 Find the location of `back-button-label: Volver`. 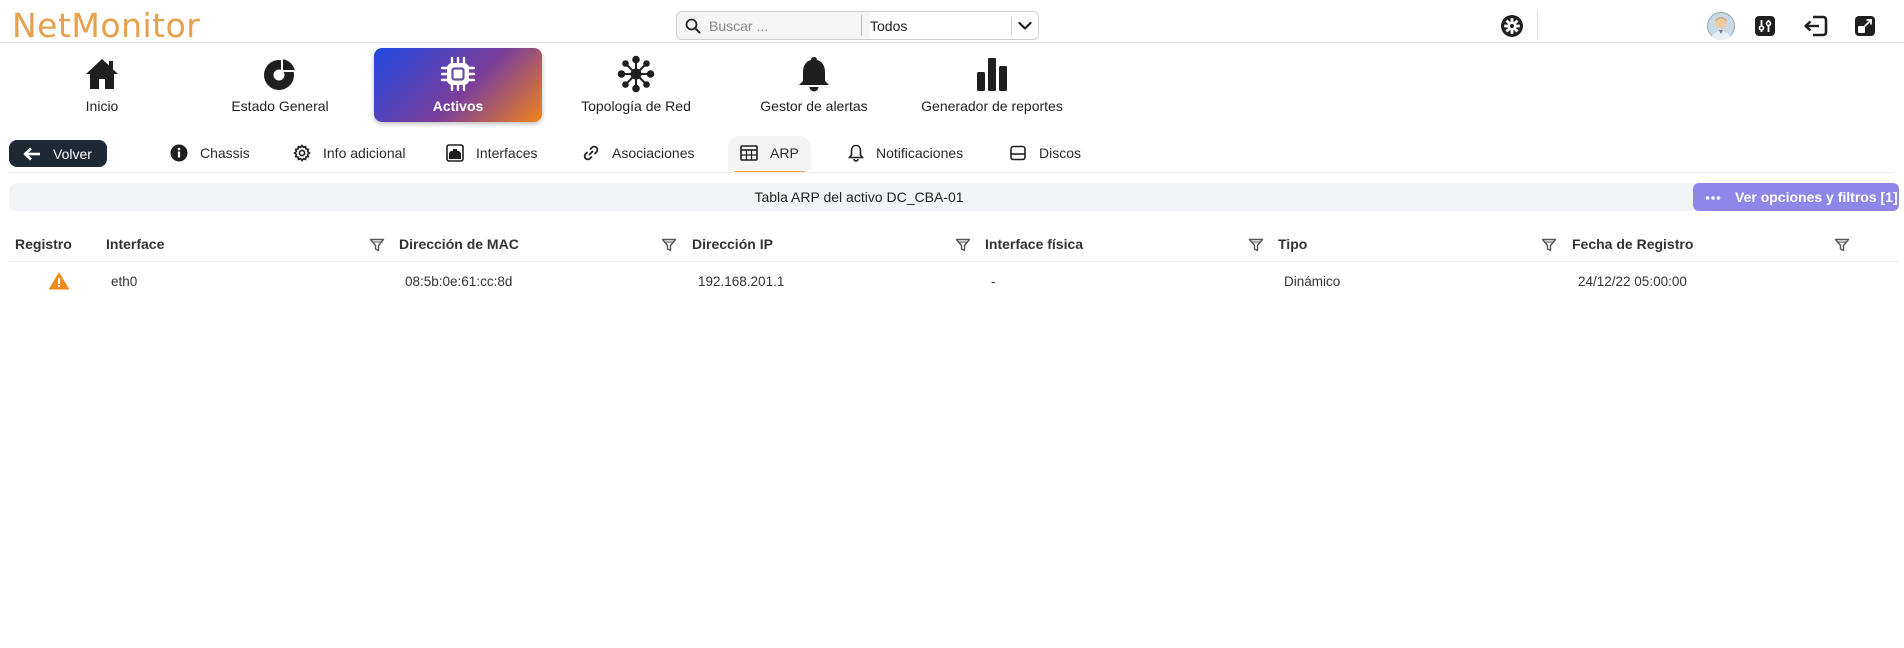

back-button-label: Volver is located at coordinates (72, 153).